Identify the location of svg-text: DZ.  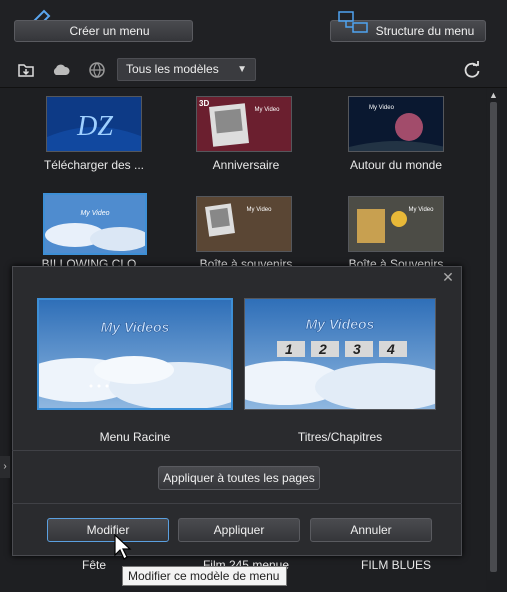
(94, 126).